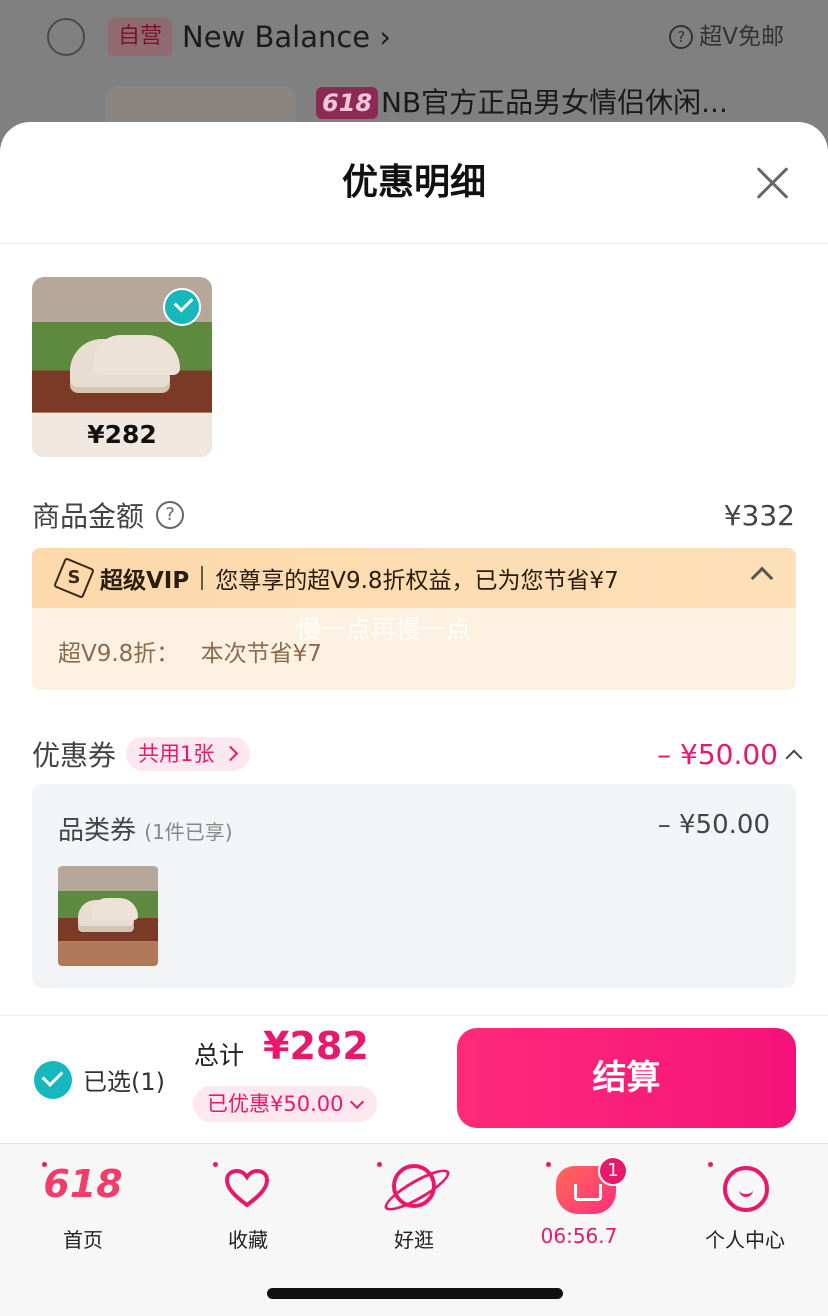 Image resolution: width=828 pixels, height=1316 pixels. What do you see at coordinates (66, 37) in the screenshot?
I see `select-radio` at bounding box center [66, 37].